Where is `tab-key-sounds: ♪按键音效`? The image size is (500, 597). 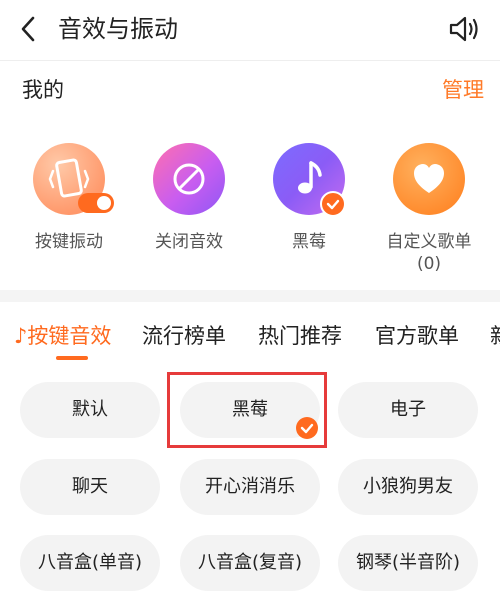 tab-key-sounds: ♪按键音效 is located at coordinates (62, 336).